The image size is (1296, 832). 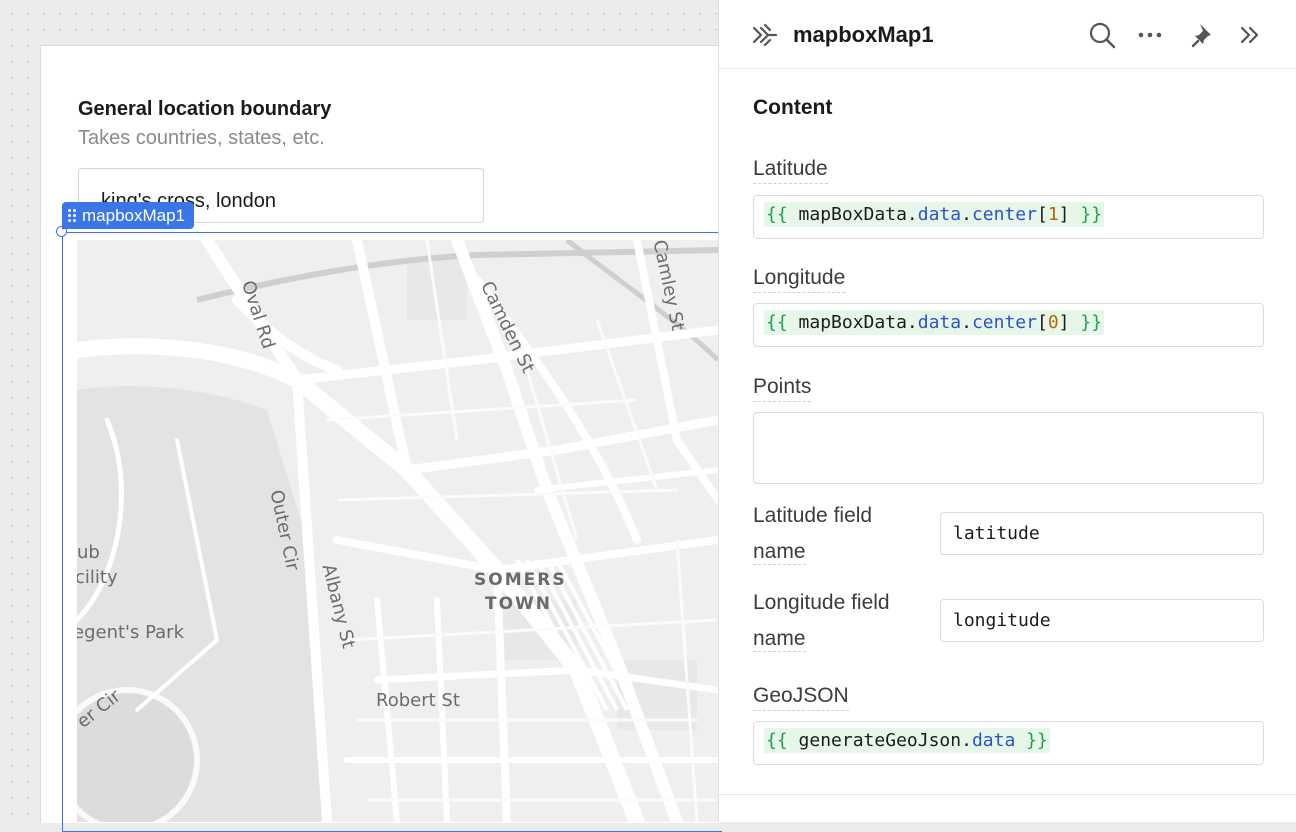 I want to click on inspector-title: mapboxMap1, so click(x=863, y=34).